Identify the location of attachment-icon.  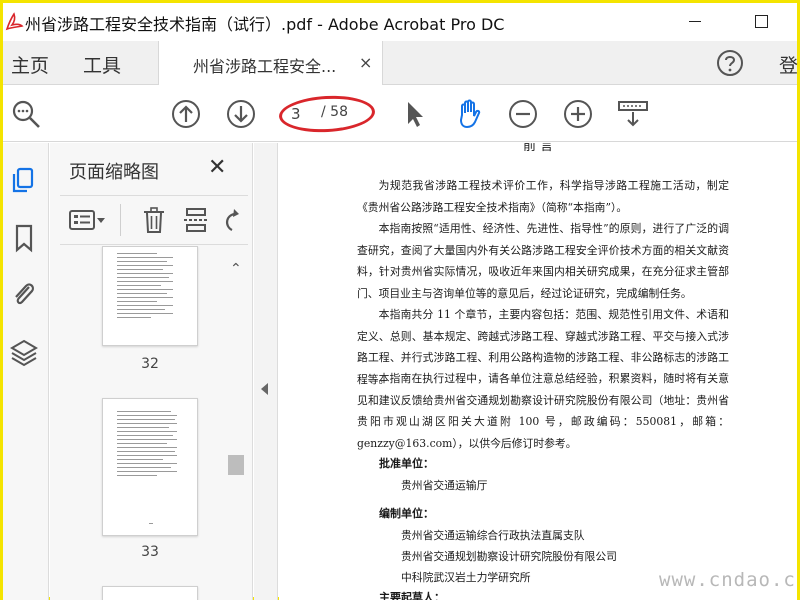
(24, 294).